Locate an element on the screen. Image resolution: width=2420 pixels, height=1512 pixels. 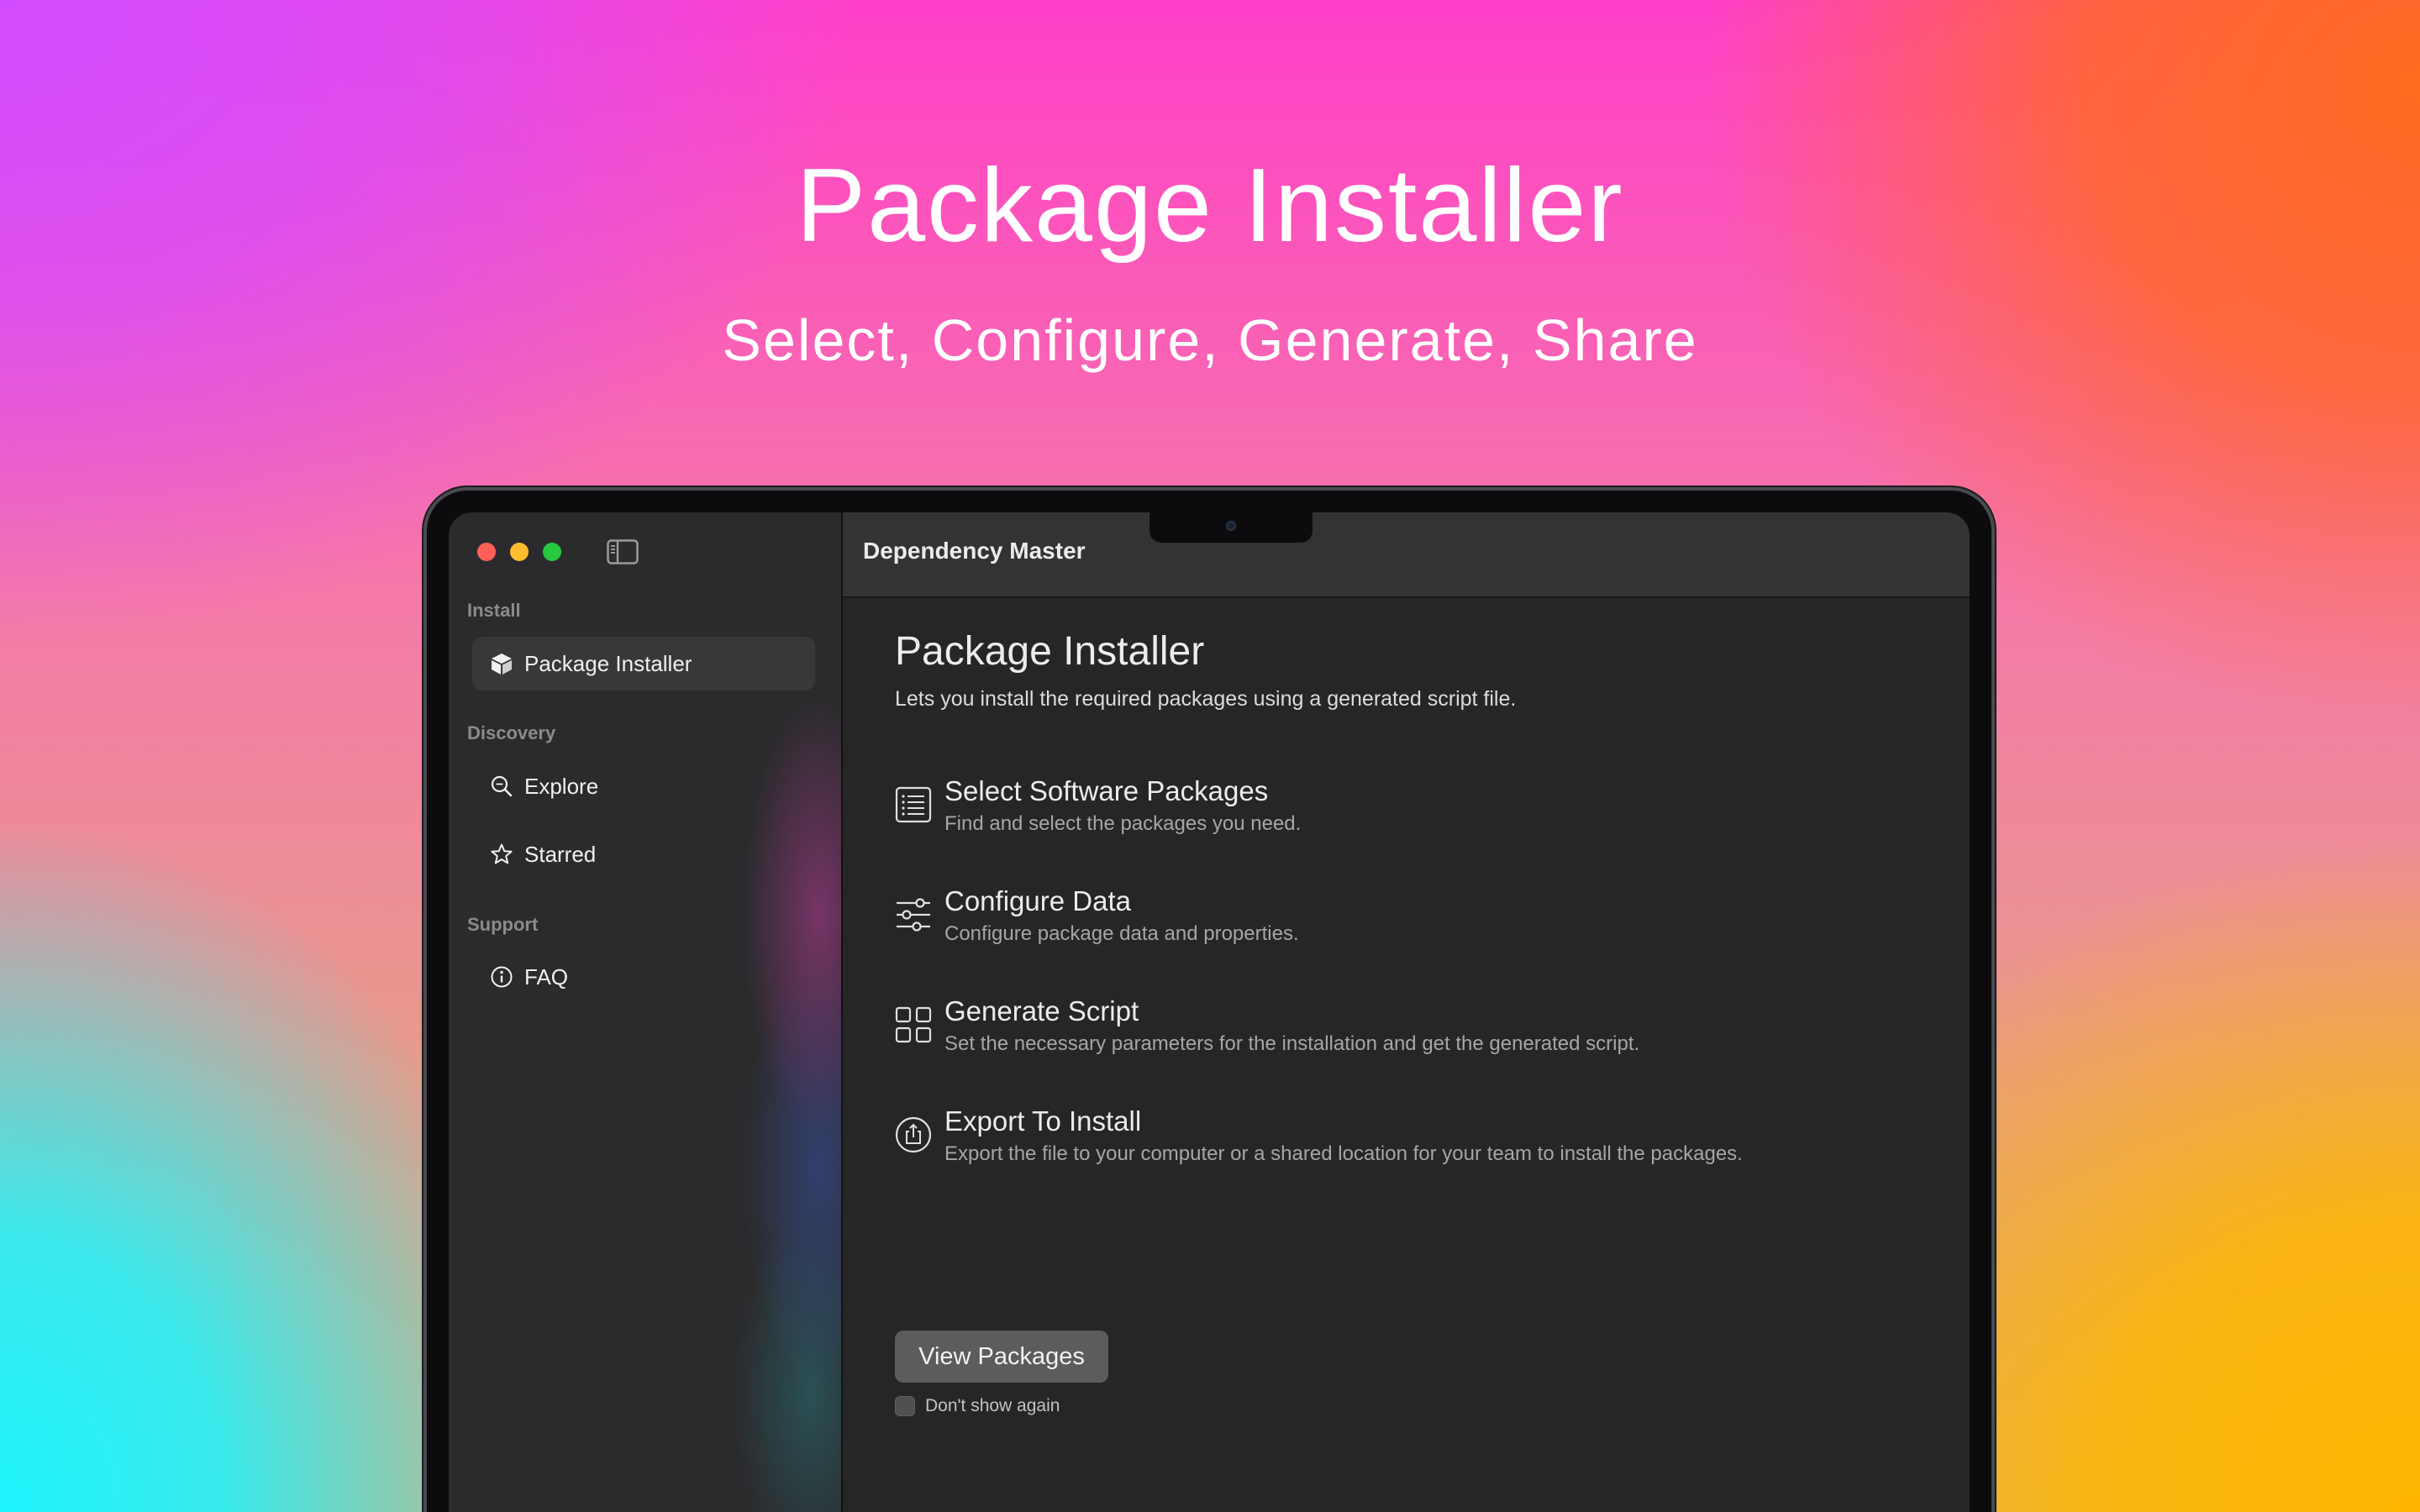
view-packages-button: View Packages is located at coordinates (1001, 1357).